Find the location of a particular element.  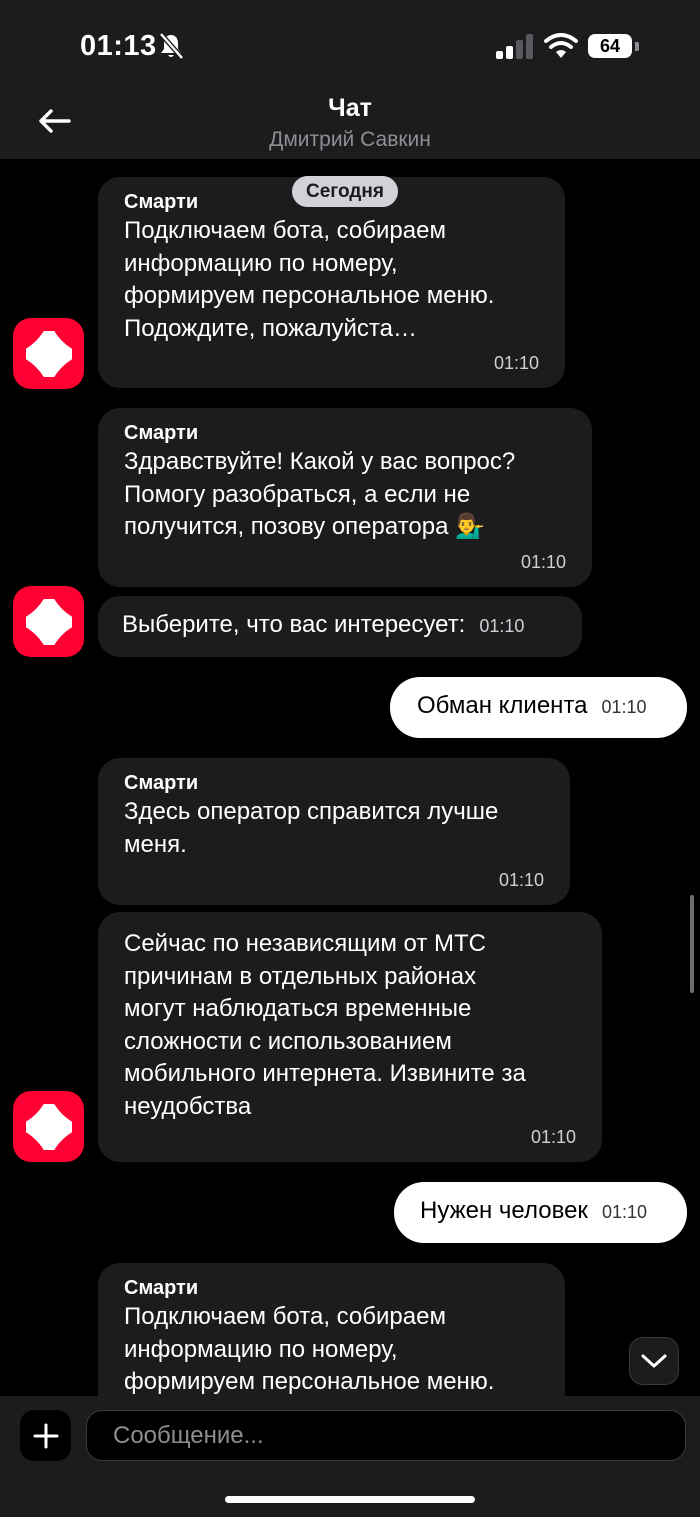

battery-level: 64 is located at coordinates (610, 46).